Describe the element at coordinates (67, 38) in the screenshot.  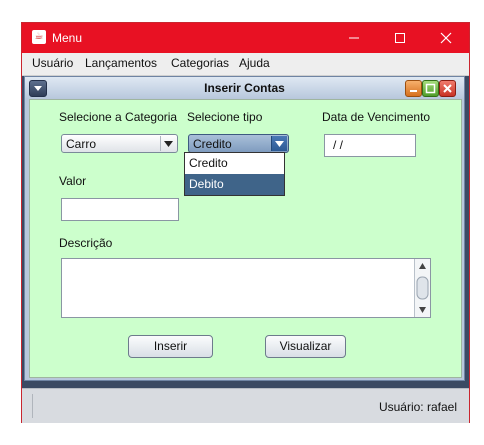
I see `window-title: Menu` at that location.